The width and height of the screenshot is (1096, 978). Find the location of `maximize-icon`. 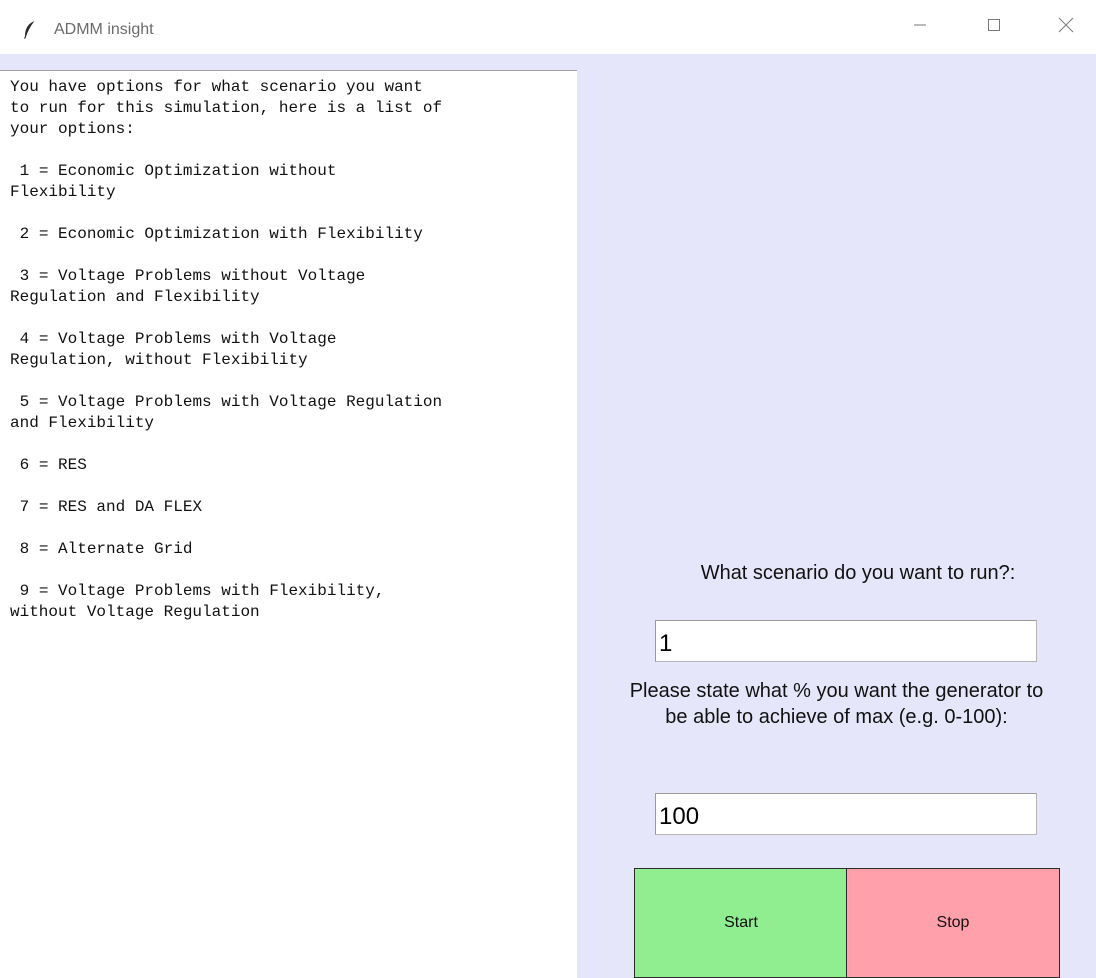

maximize-icon is located at coordinates (994, 27).